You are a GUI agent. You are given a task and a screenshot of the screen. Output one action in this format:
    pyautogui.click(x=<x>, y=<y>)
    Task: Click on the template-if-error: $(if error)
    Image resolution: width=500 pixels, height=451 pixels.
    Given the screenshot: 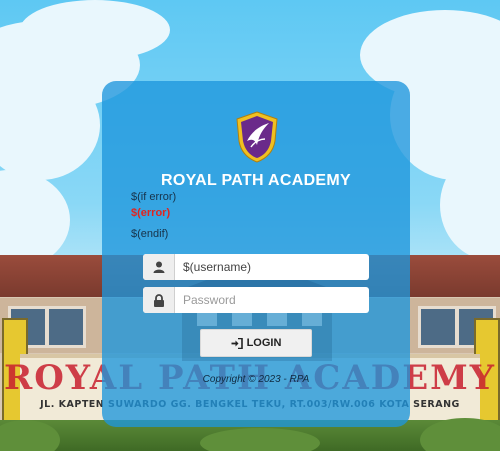 What is the action you would take?
    pyautogui.click(x=154, y=197)
    